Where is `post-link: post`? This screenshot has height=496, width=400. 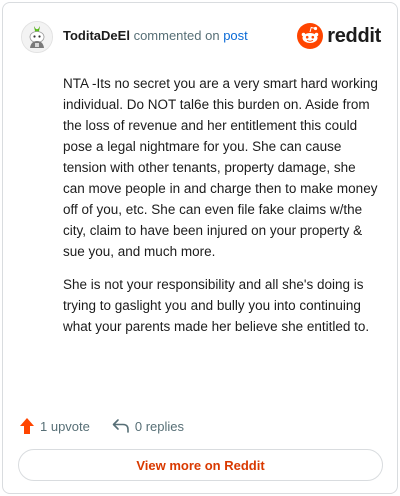 post-link: post is located at coordinates (235, 35).